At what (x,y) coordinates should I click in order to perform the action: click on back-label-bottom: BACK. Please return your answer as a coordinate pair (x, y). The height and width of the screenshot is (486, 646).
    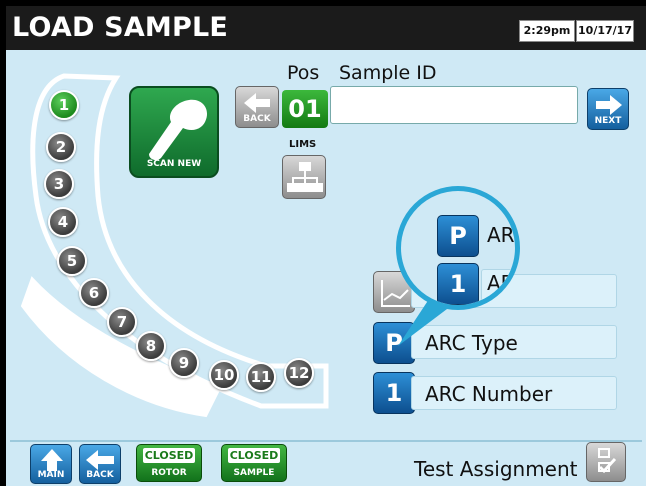
    Looking at the image, I should click on (100, 475).